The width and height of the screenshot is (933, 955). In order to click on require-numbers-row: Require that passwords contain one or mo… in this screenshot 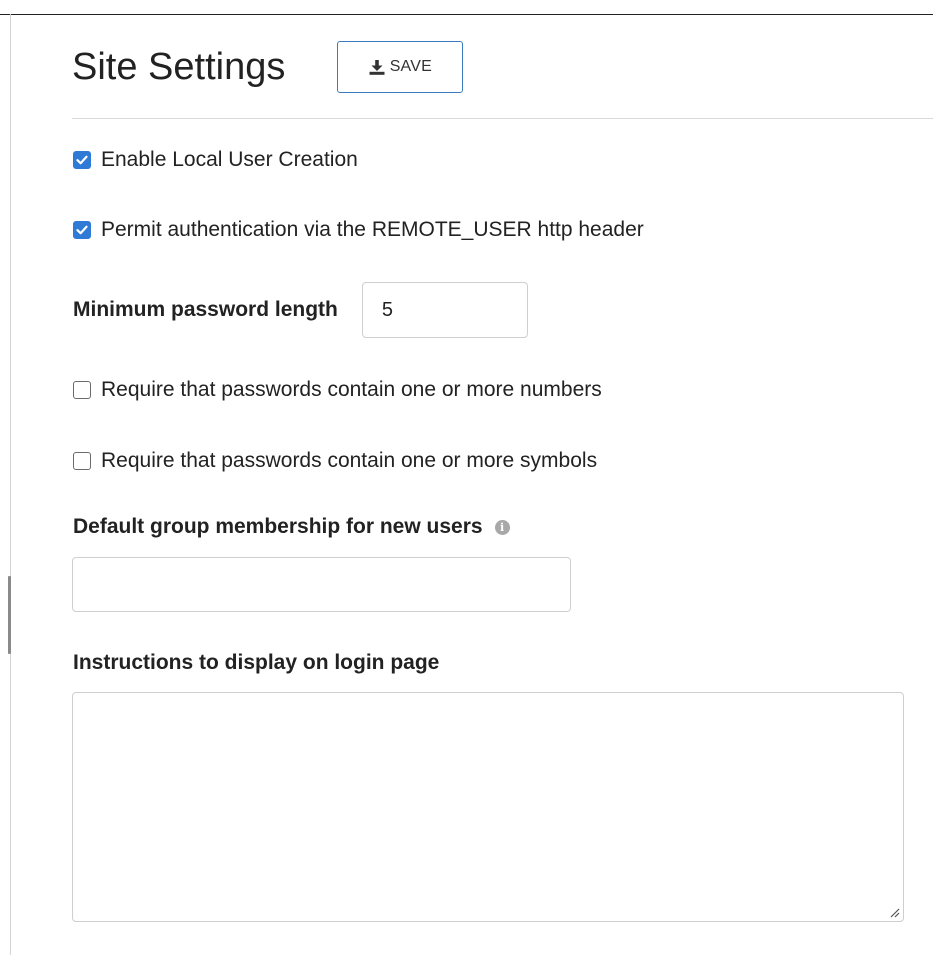, I will do `click(337, 390)`.